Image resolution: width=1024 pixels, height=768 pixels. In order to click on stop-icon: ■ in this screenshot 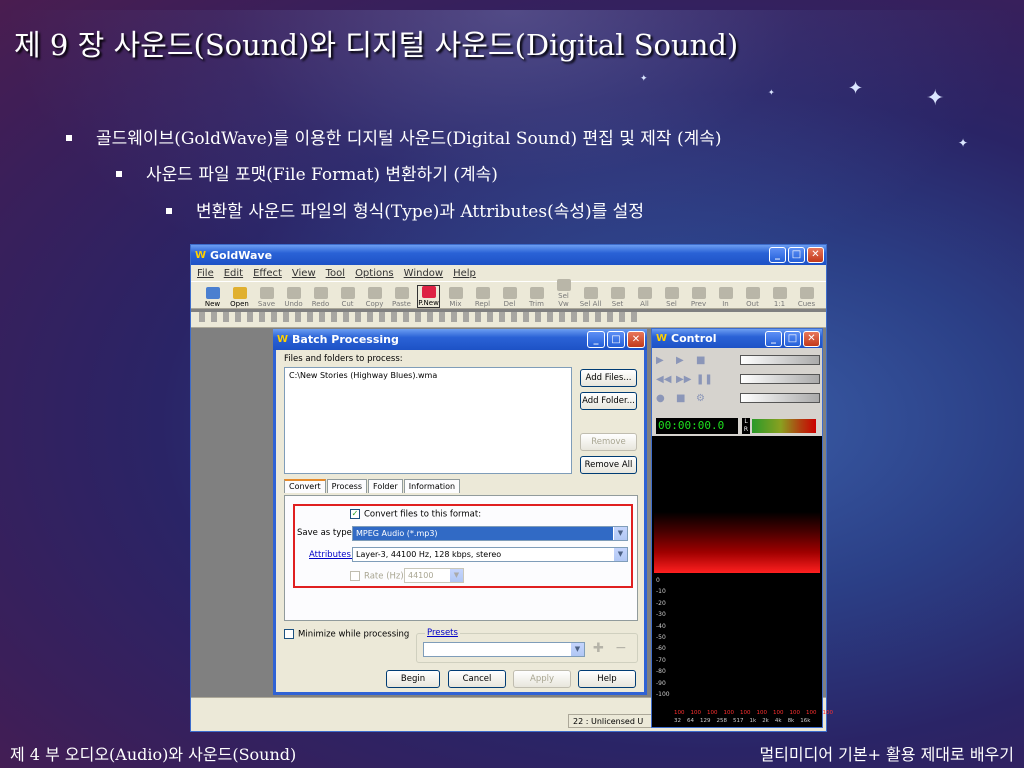, I will do `click(702, 361)`.